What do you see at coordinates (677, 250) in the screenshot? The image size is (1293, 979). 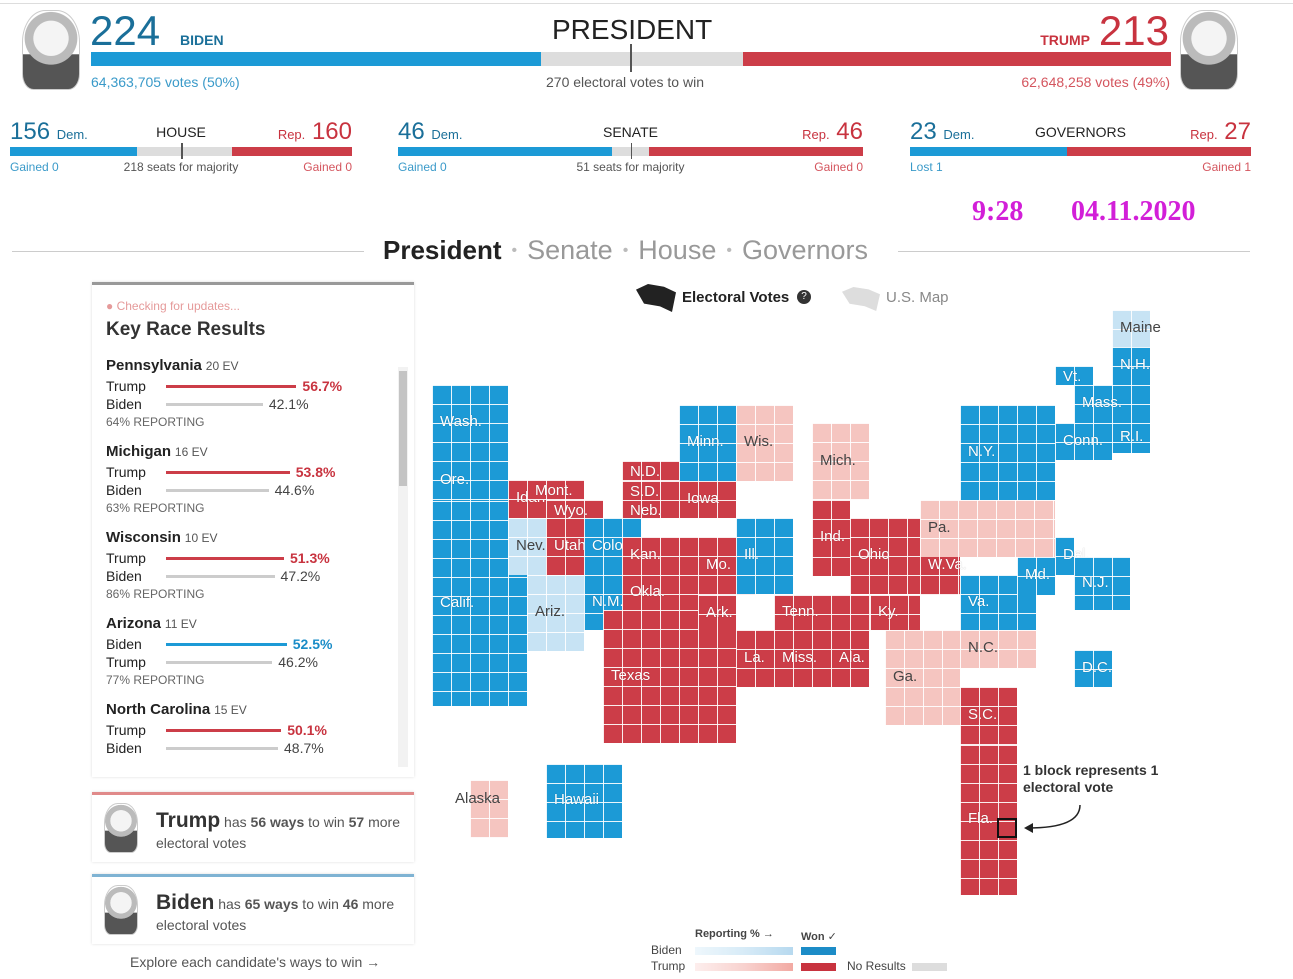 I see `tab-house: House` at bounding box center [677, 250].